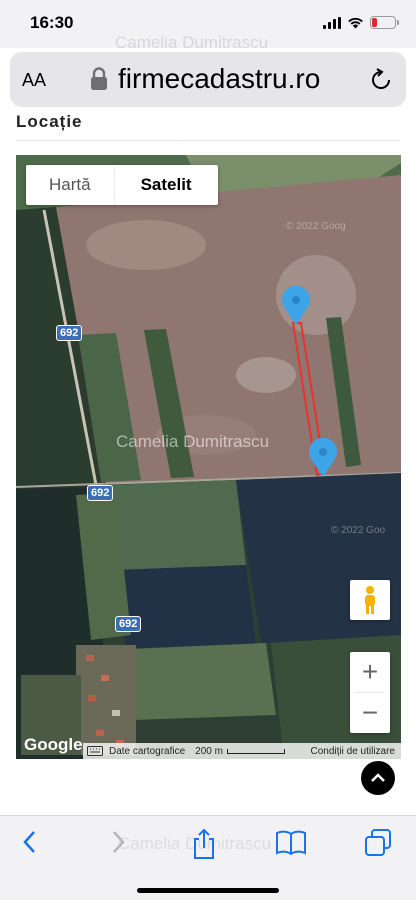 The image size is (416, 900). What do you see at coordinates (165, 185) in the screenshot?
I see `map-type-satellite-button: Satelit` at bounding box center [165, 185].